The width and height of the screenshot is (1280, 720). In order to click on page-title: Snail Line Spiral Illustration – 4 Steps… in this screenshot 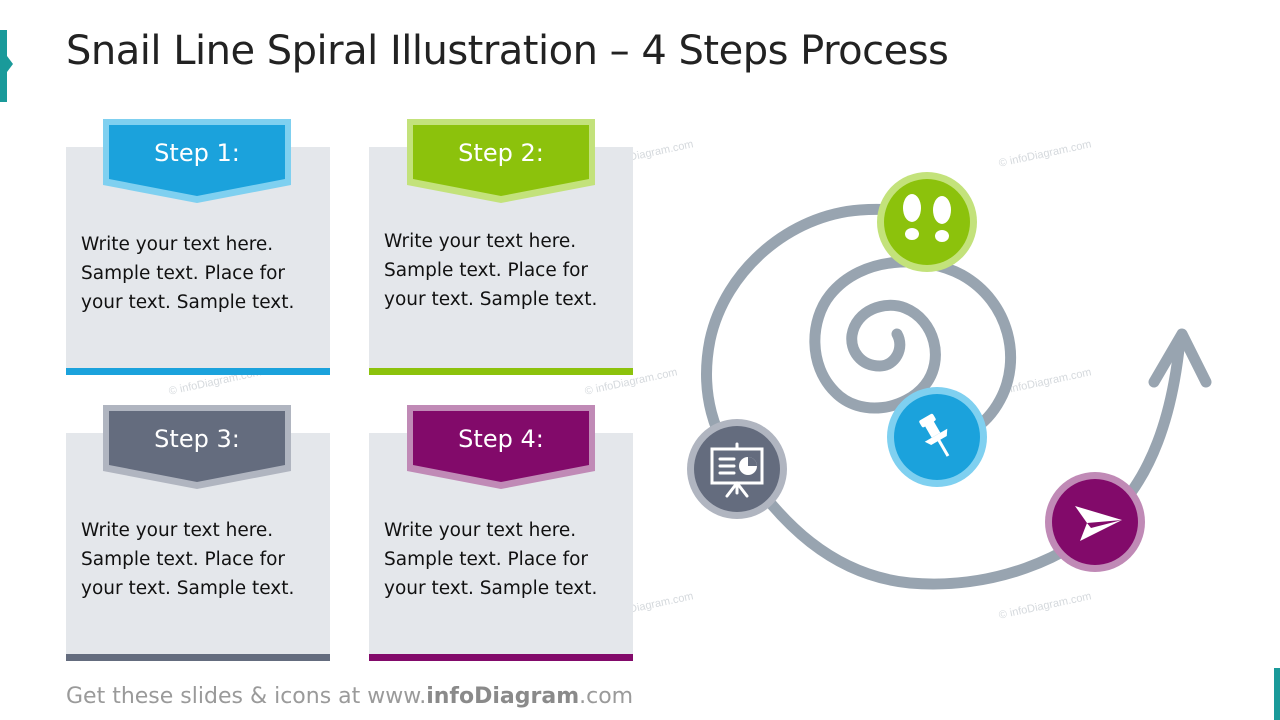, I will do `click(507, 51)`.